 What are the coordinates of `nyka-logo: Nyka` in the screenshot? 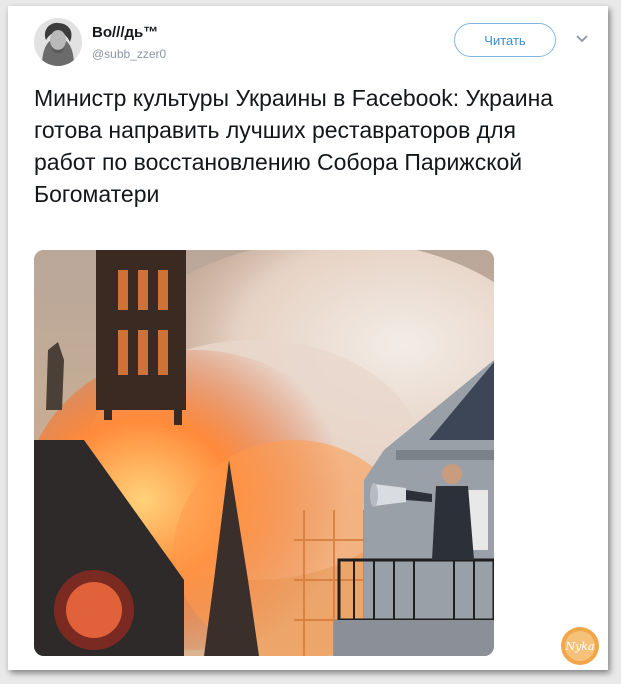 It's located at (580, 646).